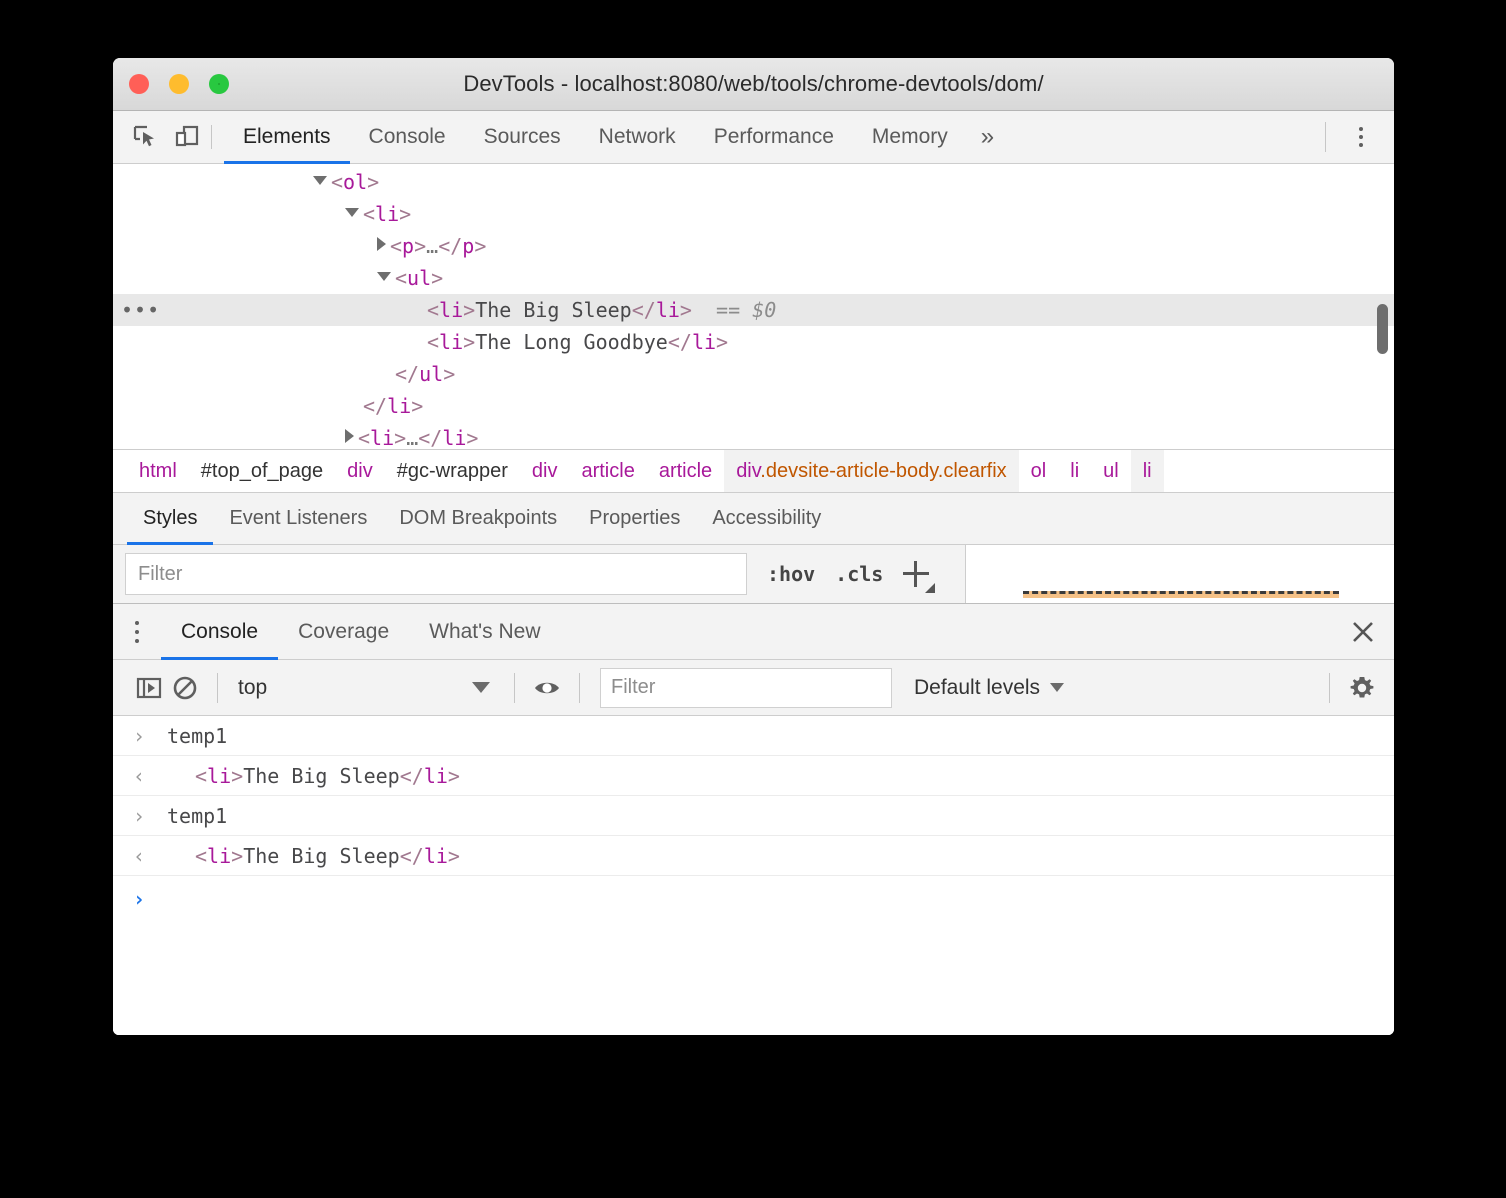  Describe the element at coordinates (522, 137) in the screenshot. I see `tab-sources: Sources` at that location.